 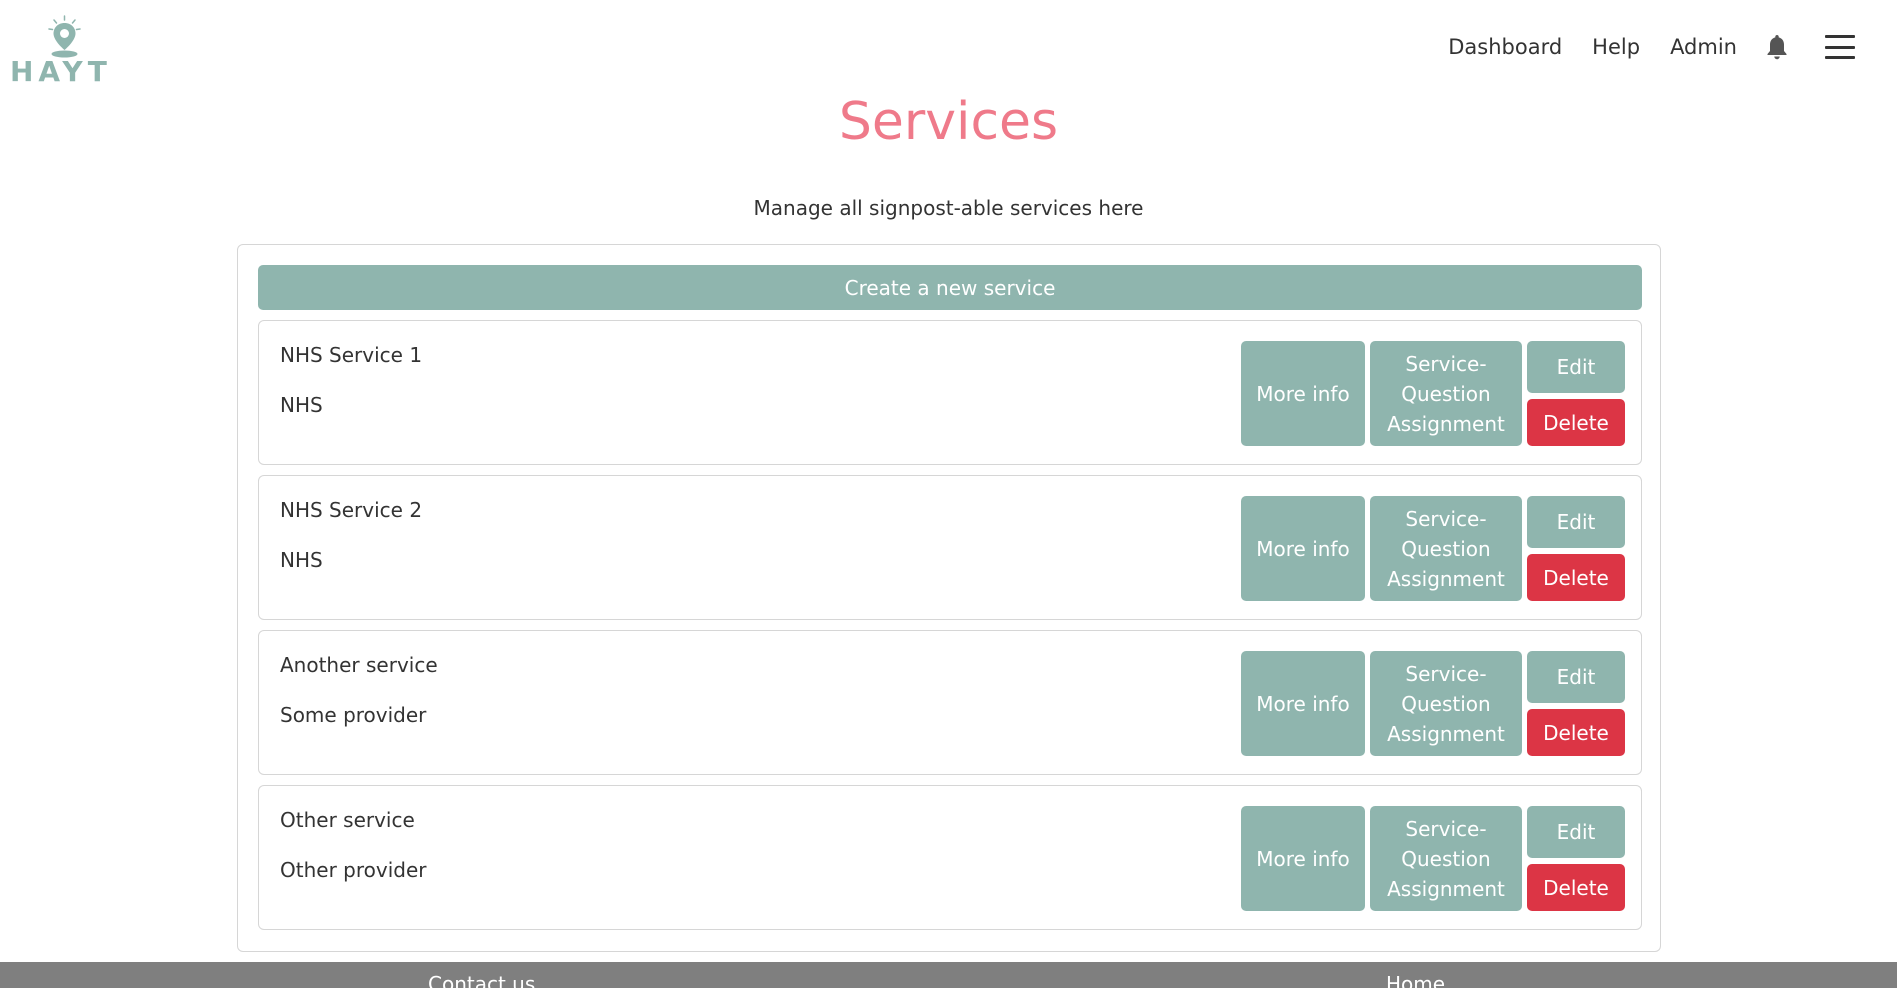 What do you see at coordinates (347, 820) in the screenshot?
I see `service-name: Other service` at bounding box center [347, 820].